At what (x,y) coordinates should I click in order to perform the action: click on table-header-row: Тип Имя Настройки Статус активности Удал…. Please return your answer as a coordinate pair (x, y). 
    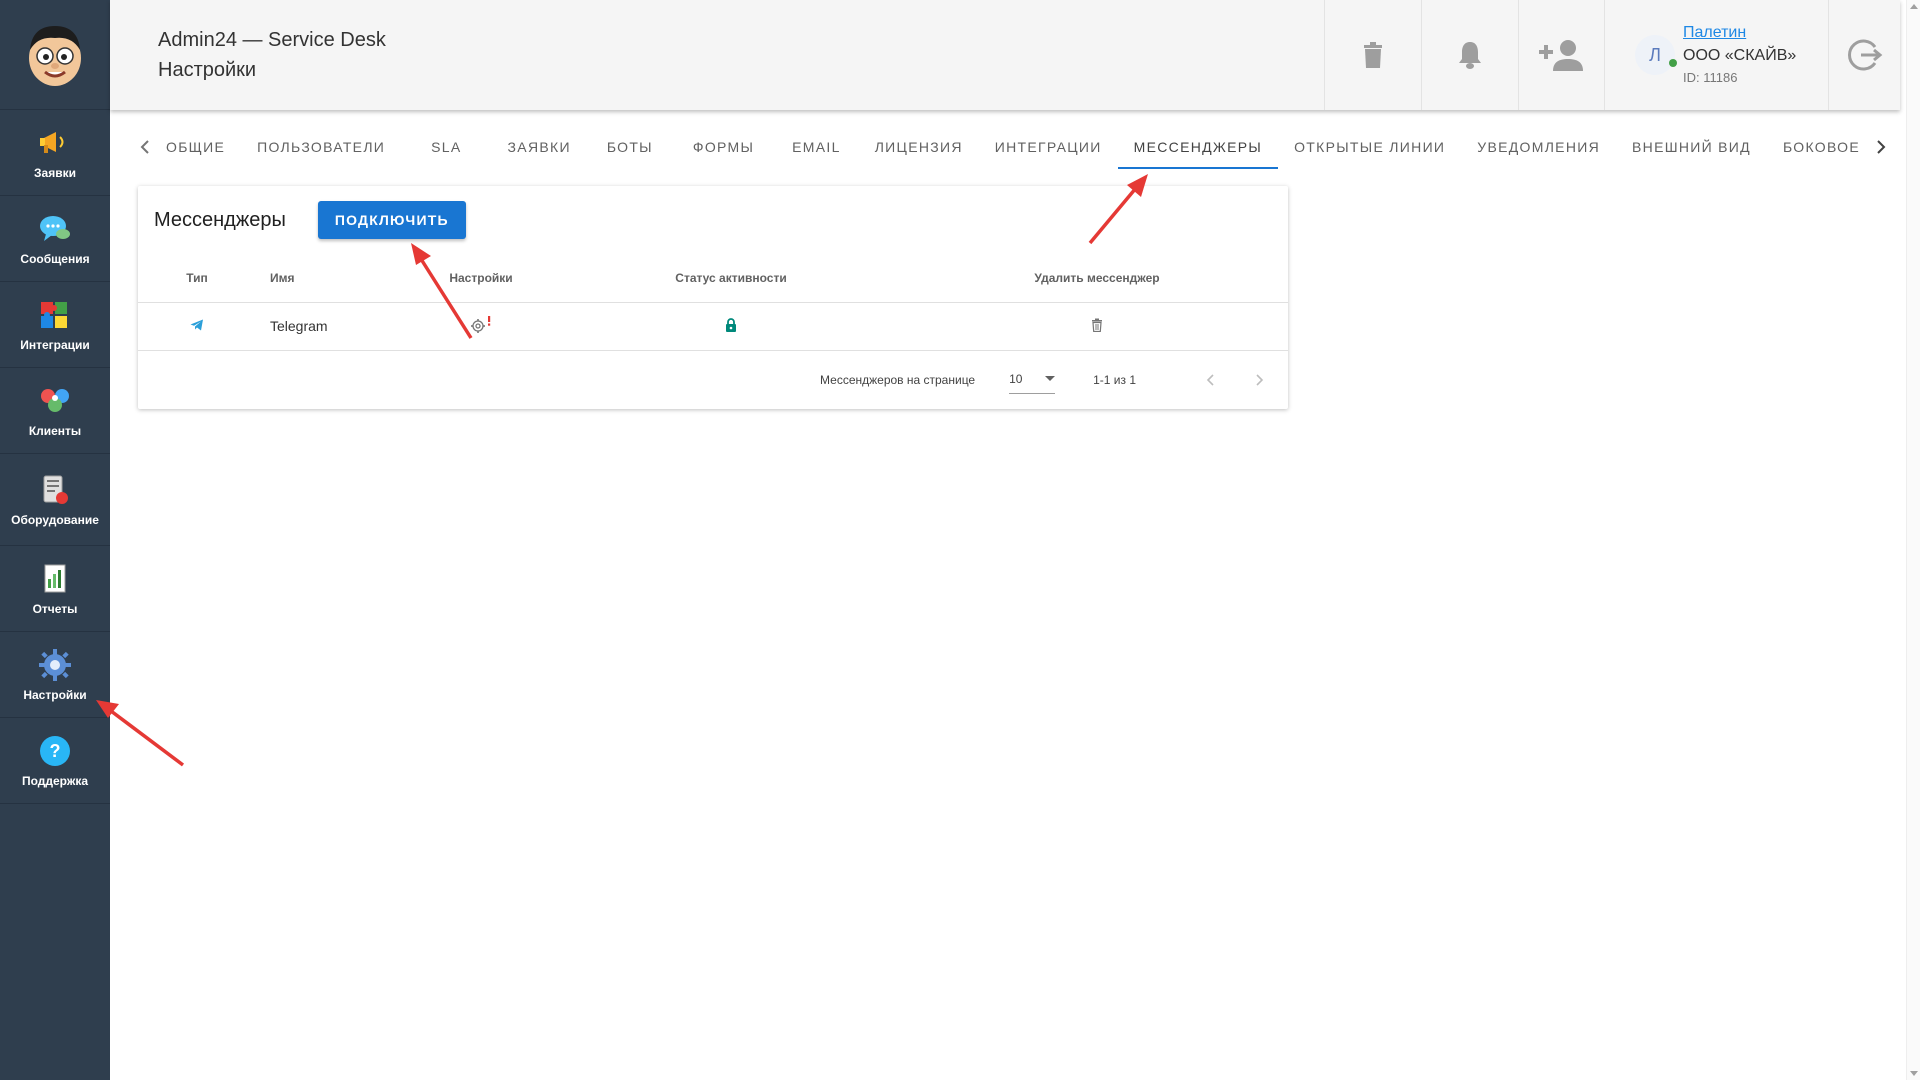
    Looking at the image, I should click on (713, 278).